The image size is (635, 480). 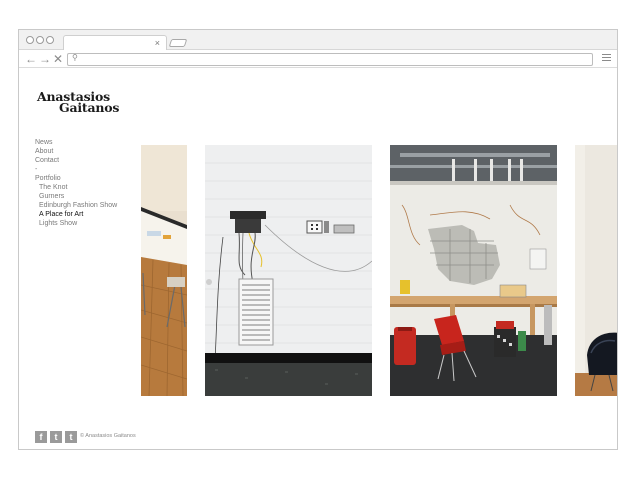 I want to click on browser-tab: ×, so click(x=115, y=43).